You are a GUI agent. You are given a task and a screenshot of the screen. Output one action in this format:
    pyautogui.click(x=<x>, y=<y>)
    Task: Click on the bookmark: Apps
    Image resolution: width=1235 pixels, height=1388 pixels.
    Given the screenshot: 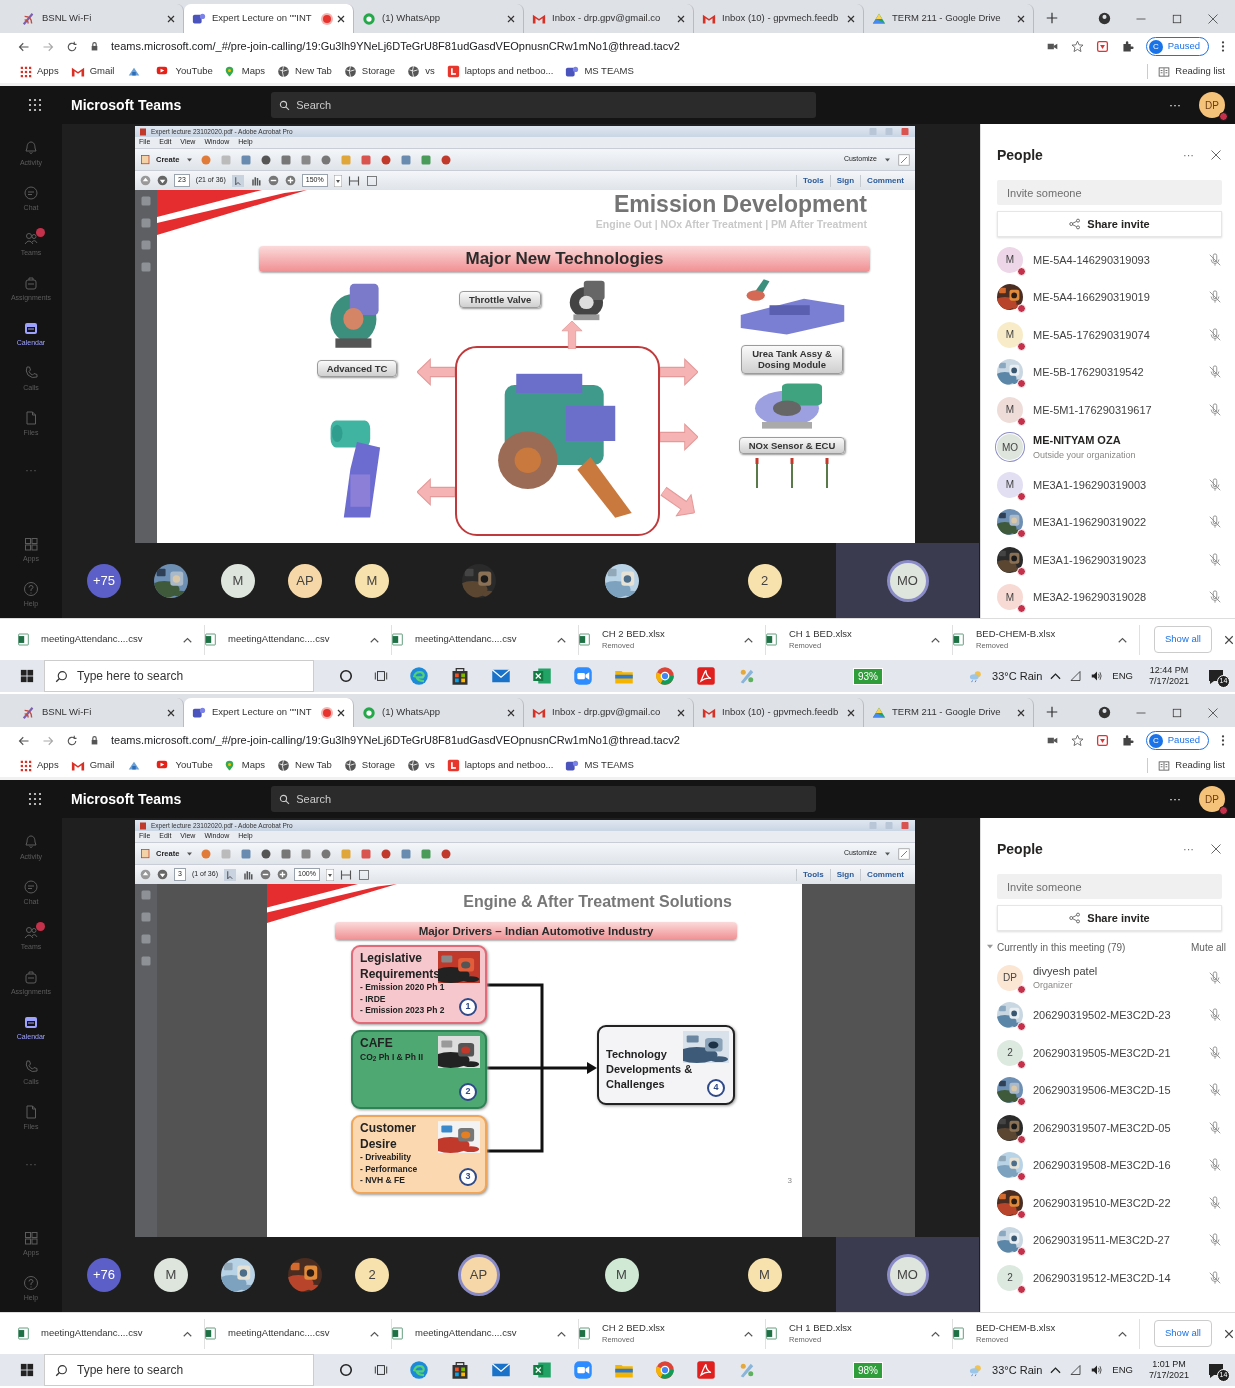 What is the action you would take?
    pyautogui.click(x=39, y=765)
    